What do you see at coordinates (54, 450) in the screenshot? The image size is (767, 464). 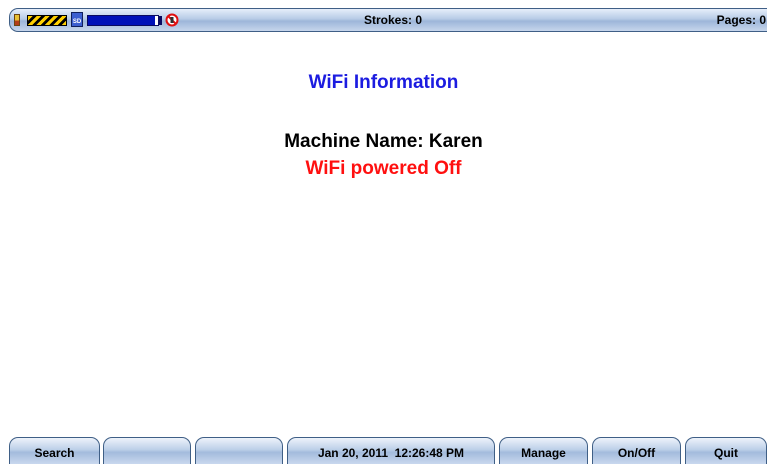 I see `search-button: Search` at bounding box center [54, 450].